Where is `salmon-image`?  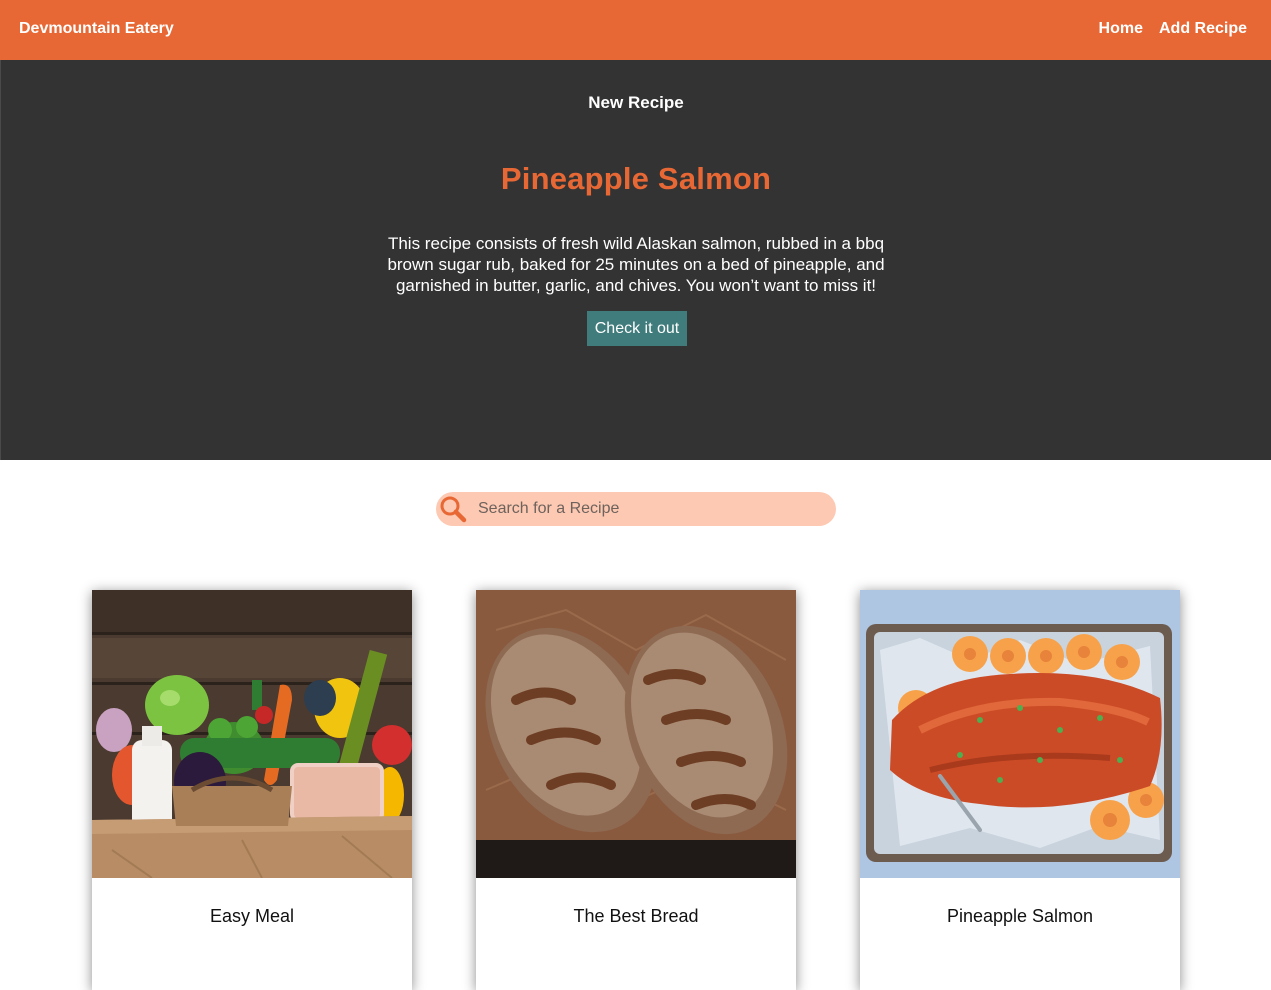
salmon-image is located at coordinates (1020, 734).